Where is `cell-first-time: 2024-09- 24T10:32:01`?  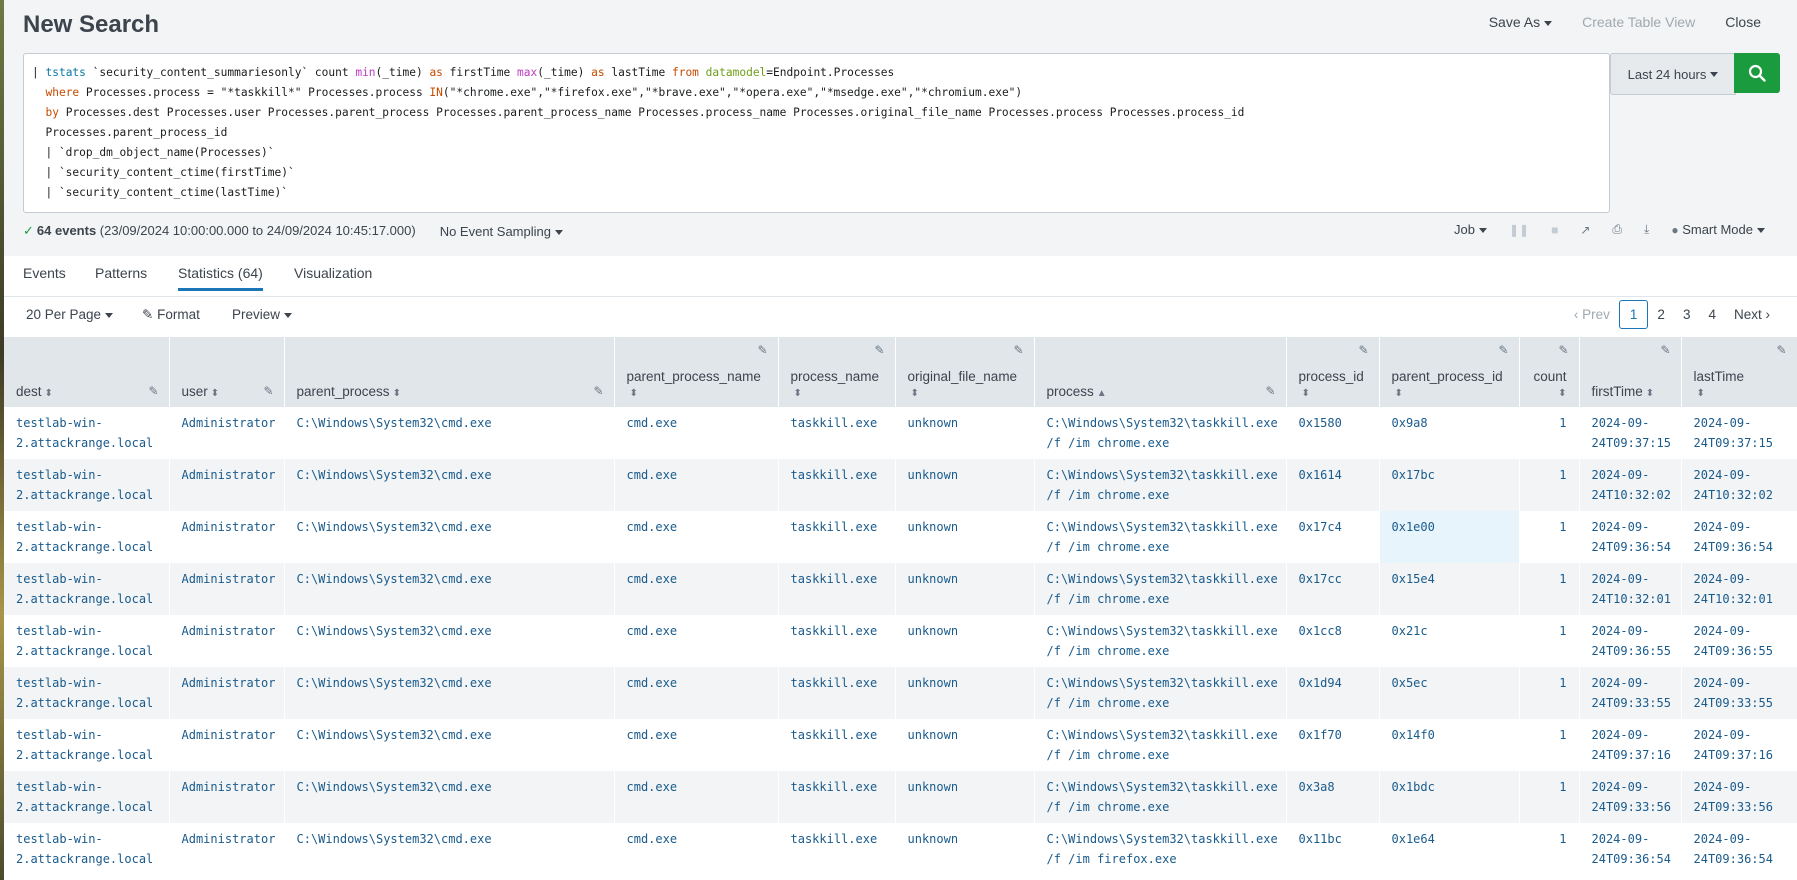
cell-first-time: 2024-09- 24T10:32:01 is located at coordinates (1630, 589).